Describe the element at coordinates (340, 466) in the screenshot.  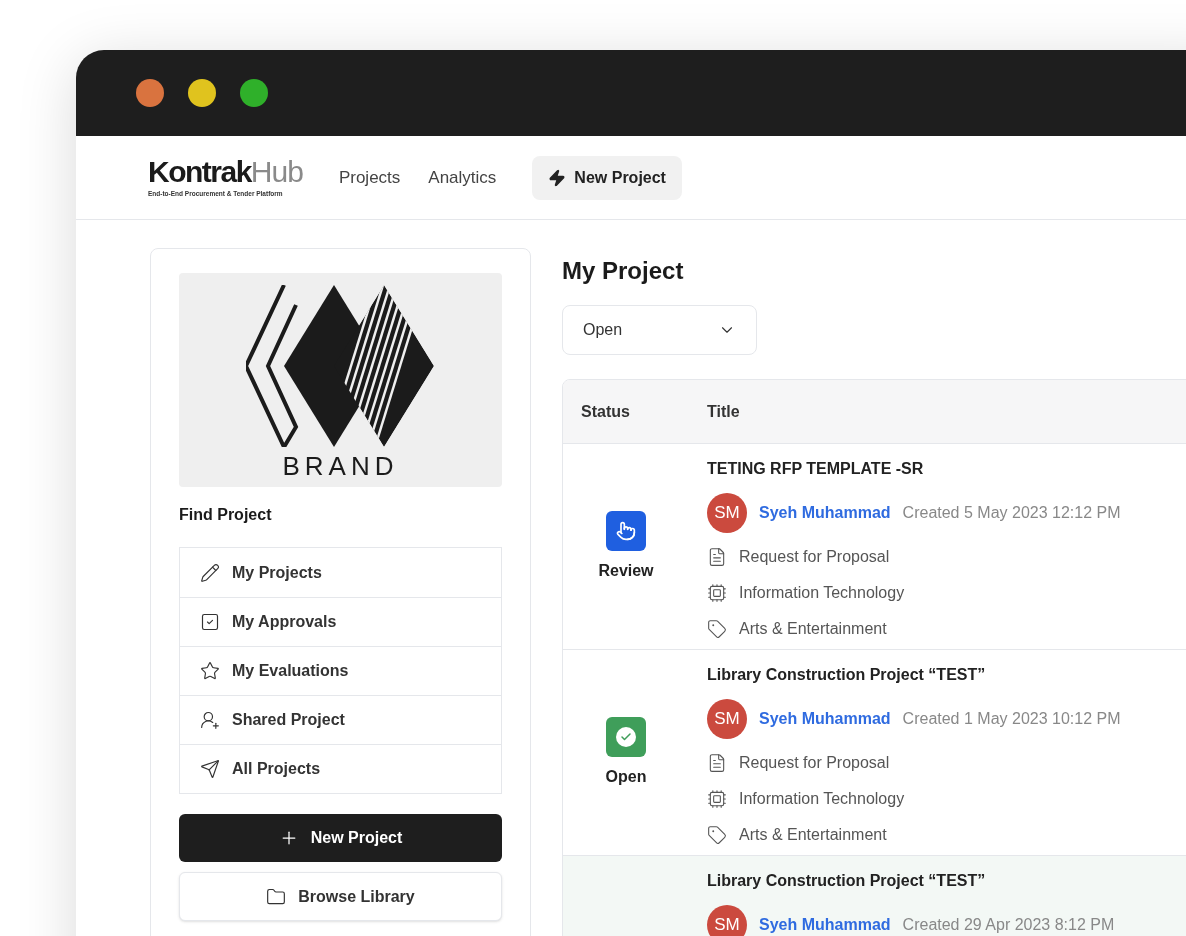
I see `brand-caption: BRAND` at that location.